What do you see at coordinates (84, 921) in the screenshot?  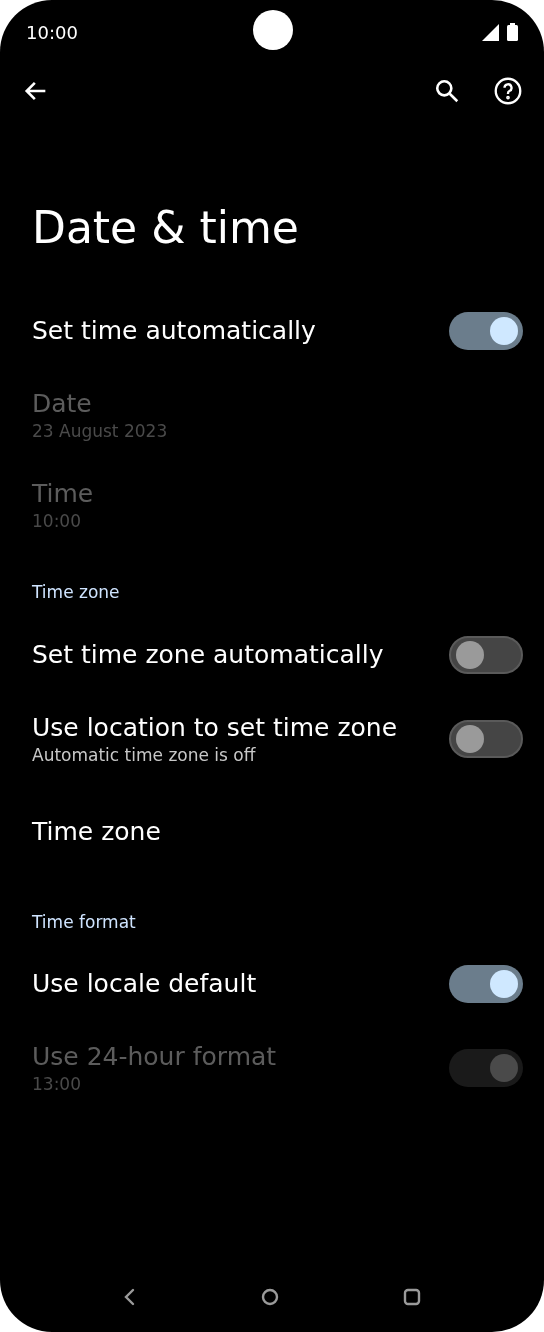 I see `section-header: Time format` at bounding box center [84, 921].